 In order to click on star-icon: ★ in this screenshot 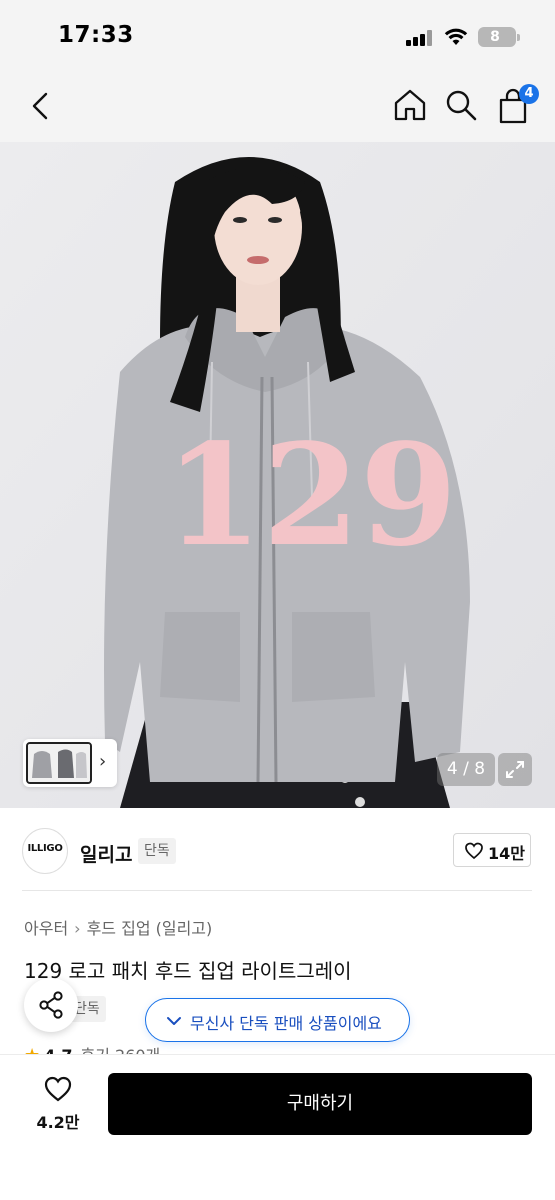, I will do `click(32, 1049)`.